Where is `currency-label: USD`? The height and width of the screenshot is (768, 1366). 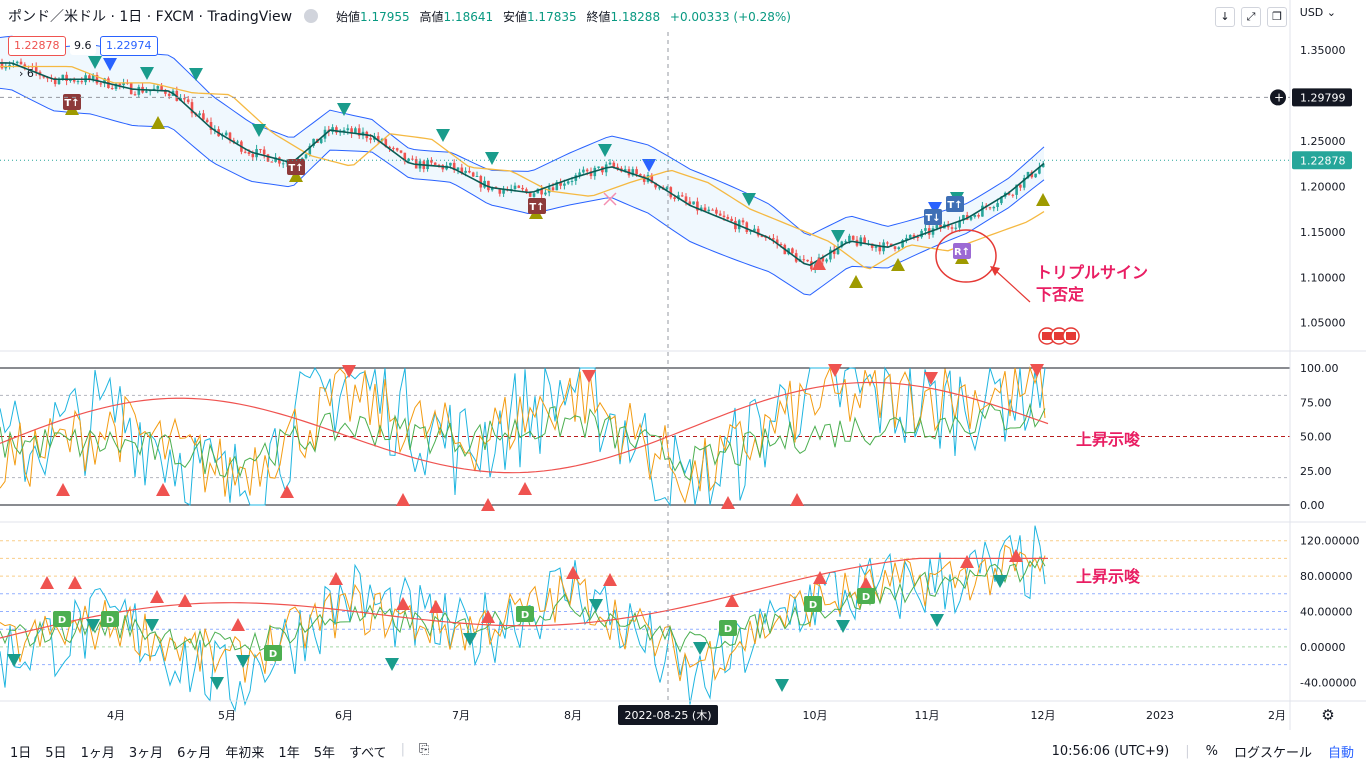 currency-label: USD is located at coordinates (1311, 12).